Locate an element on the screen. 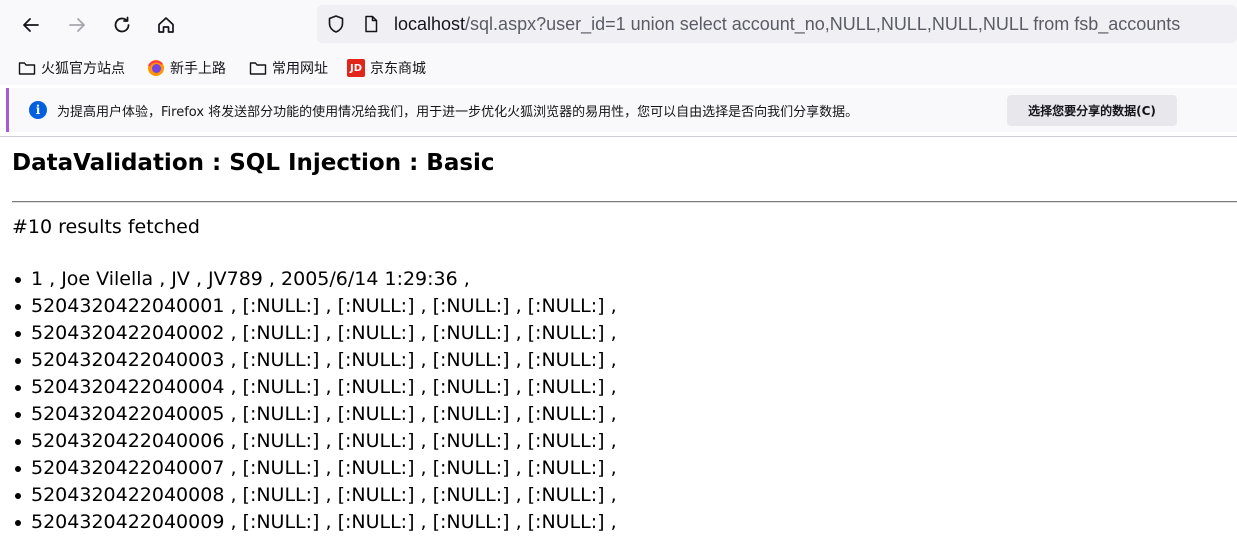 Image resolution: width=1237 pixels, height=542 pixels. home-button is located at coordinates (166, 25).